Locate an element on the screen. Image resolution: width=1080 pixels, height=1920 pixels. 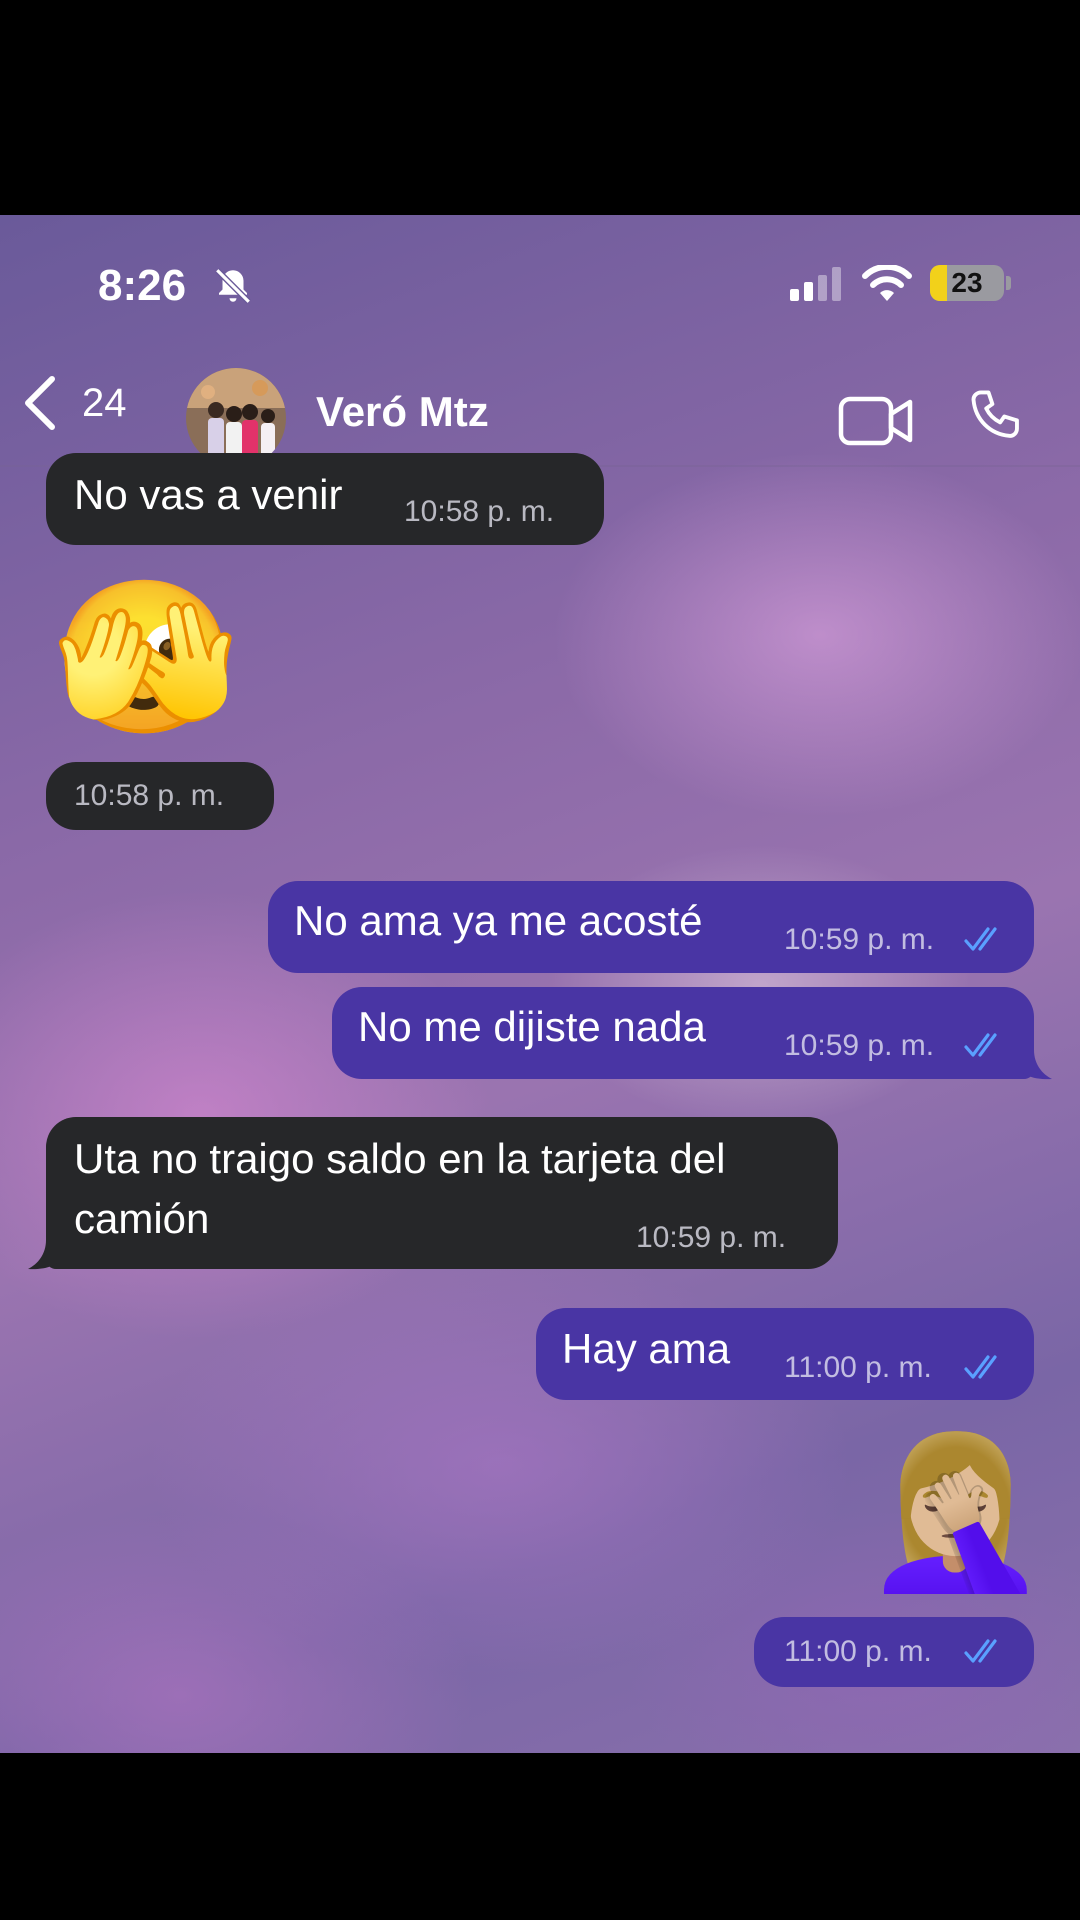
chat-header: 24 Veró Mtz is located at coordinates (540, 409).